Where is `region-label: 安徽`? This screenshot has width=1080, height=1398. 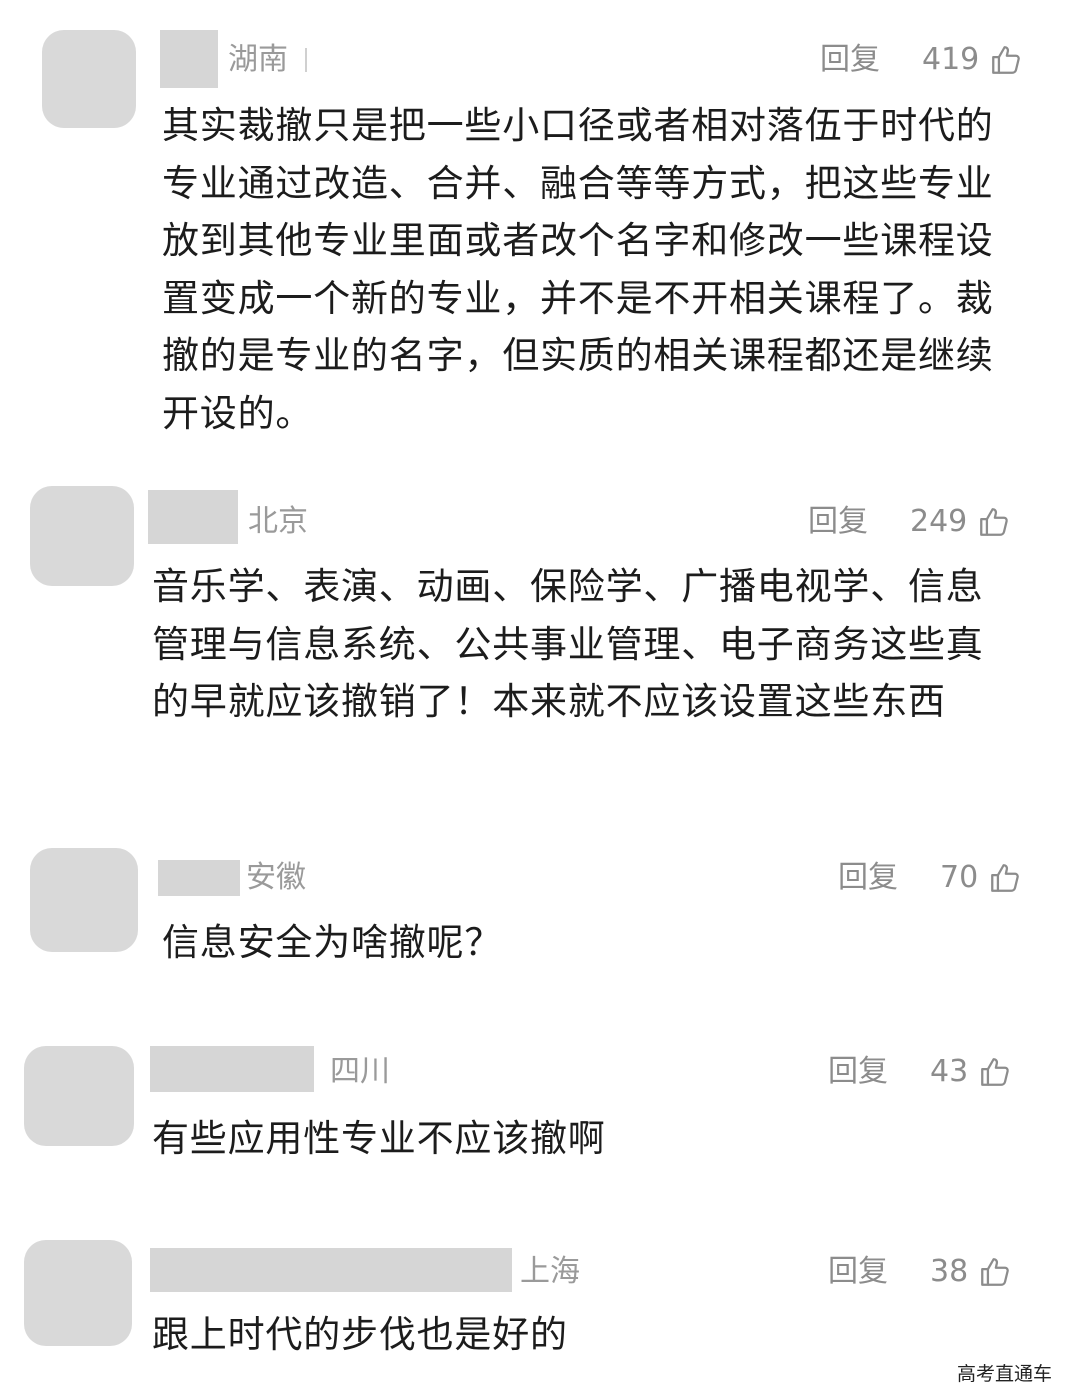
region-label: 安徽 is located at coordinates (276, 877).